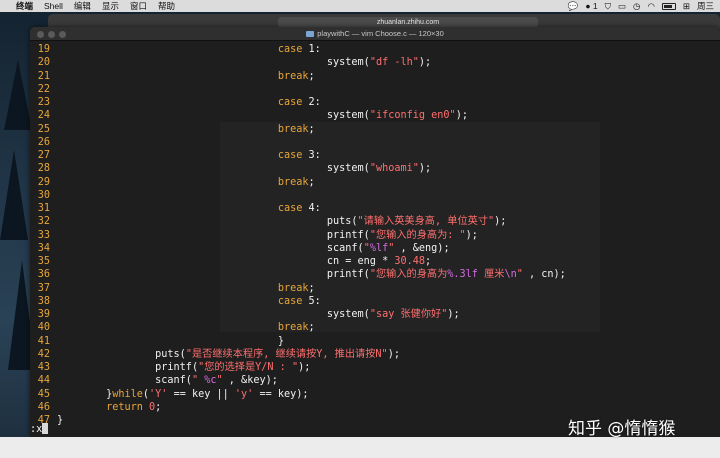 The image size is (720, 458). Describe the element at coordinates (43, 275) in the screenshot. I see `line-number: 36` at that location.